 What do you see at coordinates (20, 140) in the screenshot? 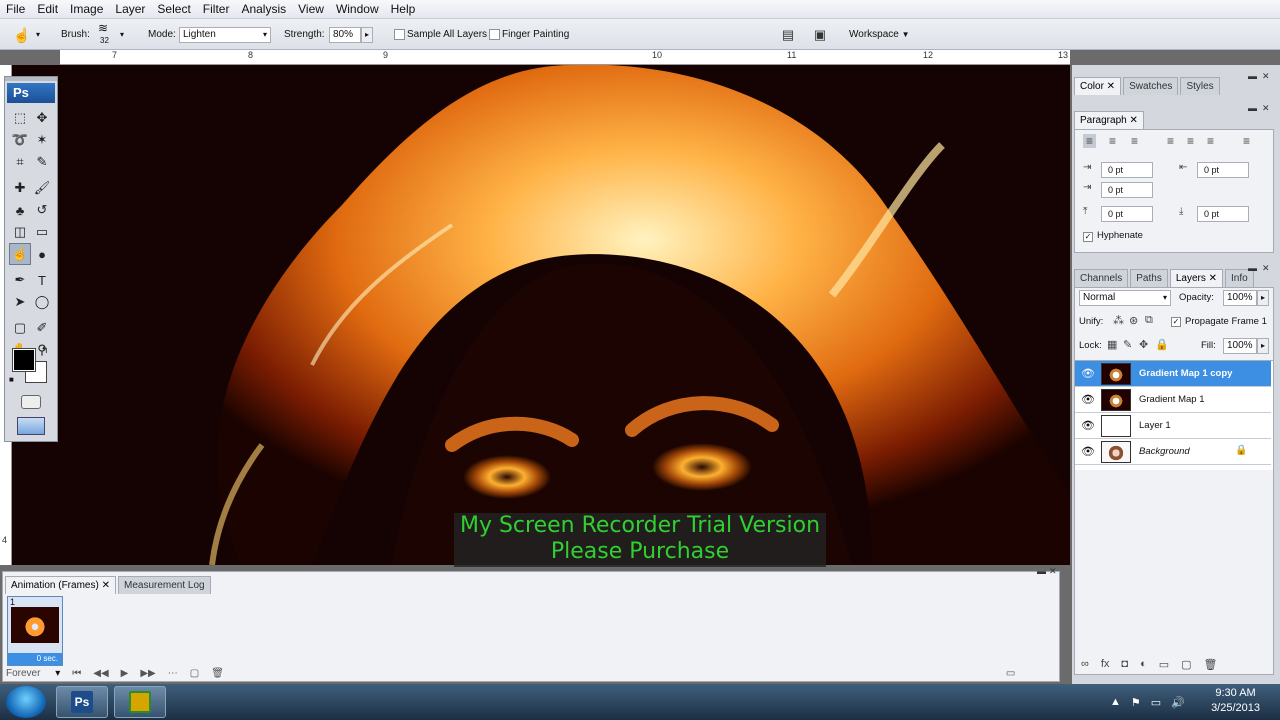
I see `lasso-tool-icon: ➰` at bounding box center [20, 140].